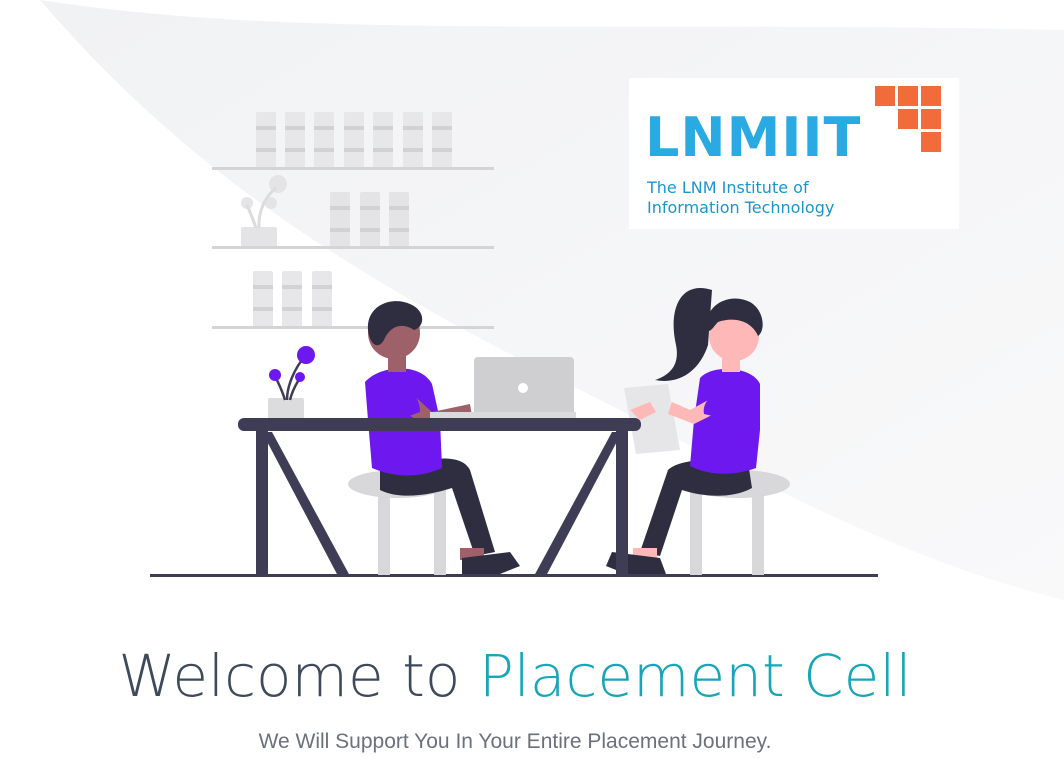  Describe the element at coordinates (695, 676) in the screenshot. I see `page-title-accent: Placement Cell` at that location.